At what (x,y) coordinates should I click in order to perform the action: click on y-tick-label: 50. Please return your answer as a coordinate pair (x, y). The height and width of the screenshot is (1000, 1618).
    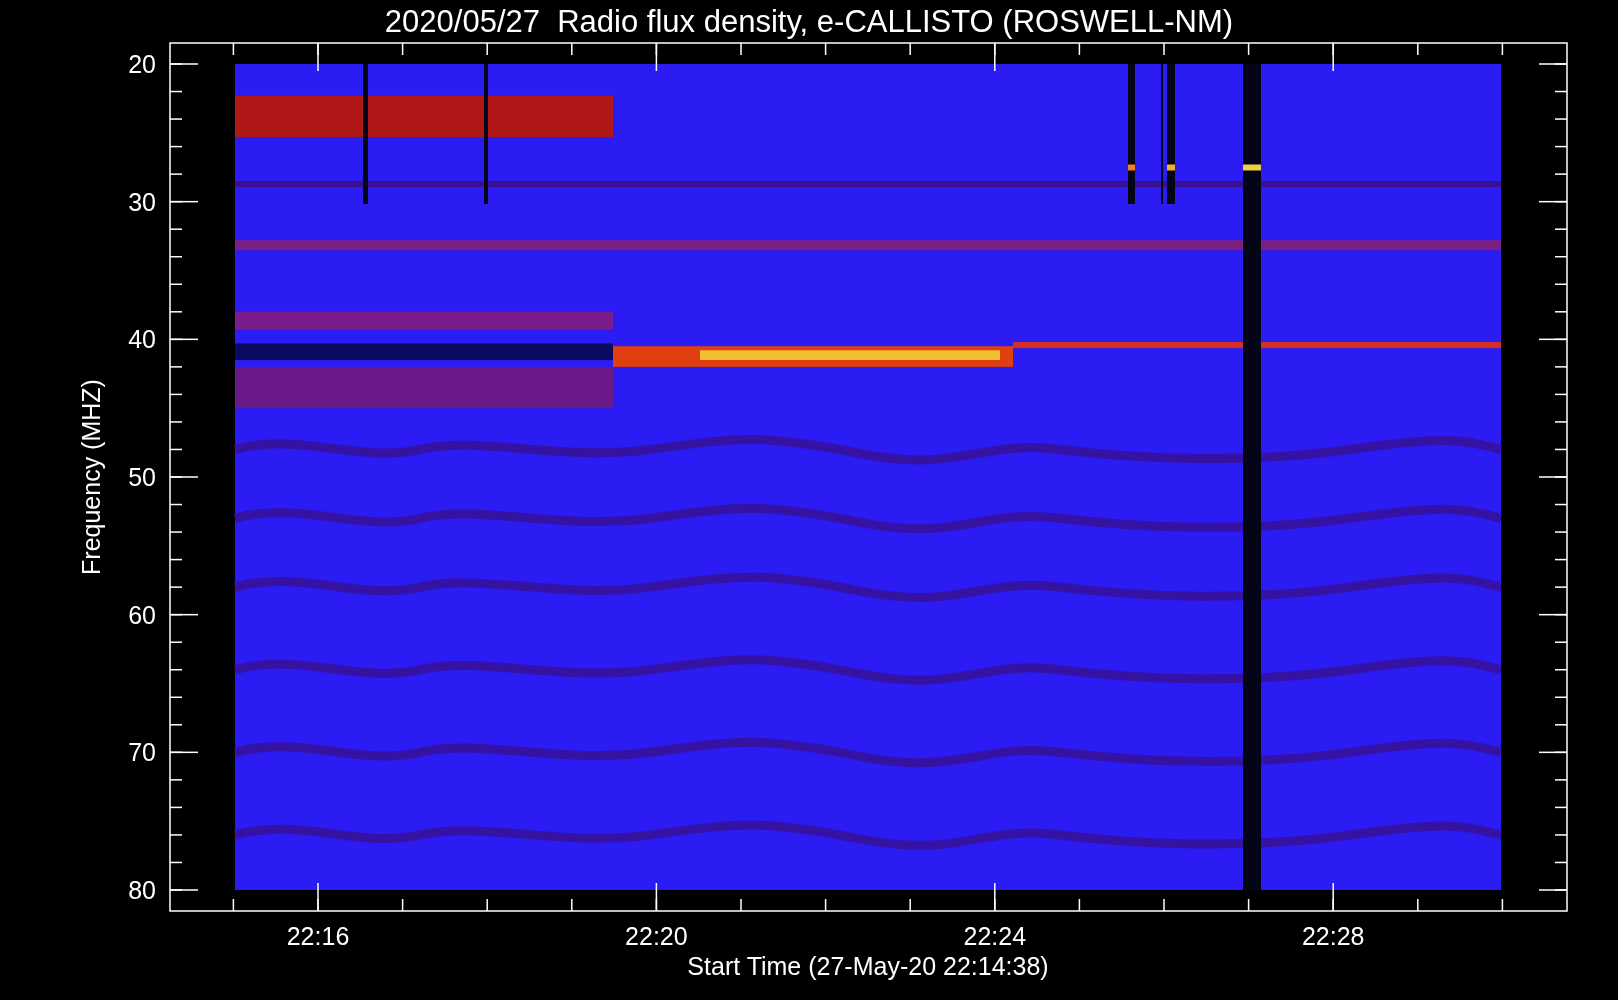
    Looking at the image, I should click on (142, 477).